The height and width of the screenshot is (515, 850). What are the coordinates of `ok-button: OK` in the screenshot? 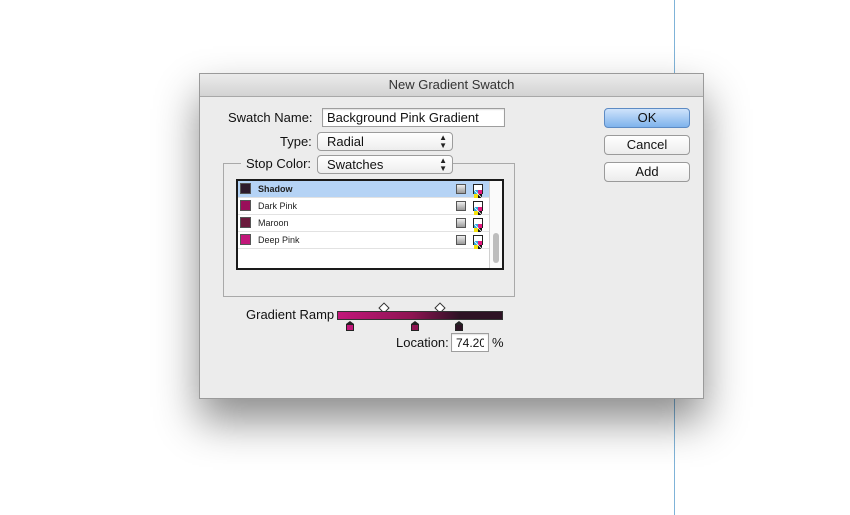 It's located at (647, 118).